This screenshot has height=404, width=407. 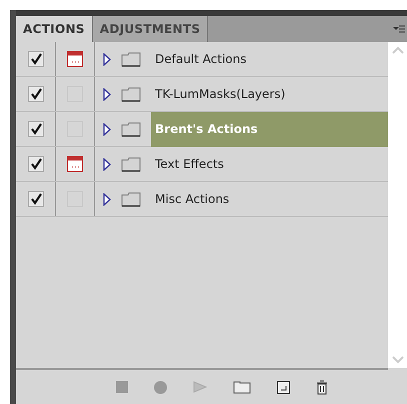 I want to click on action-set-name: Text Effects, so click(x=269, y=164).